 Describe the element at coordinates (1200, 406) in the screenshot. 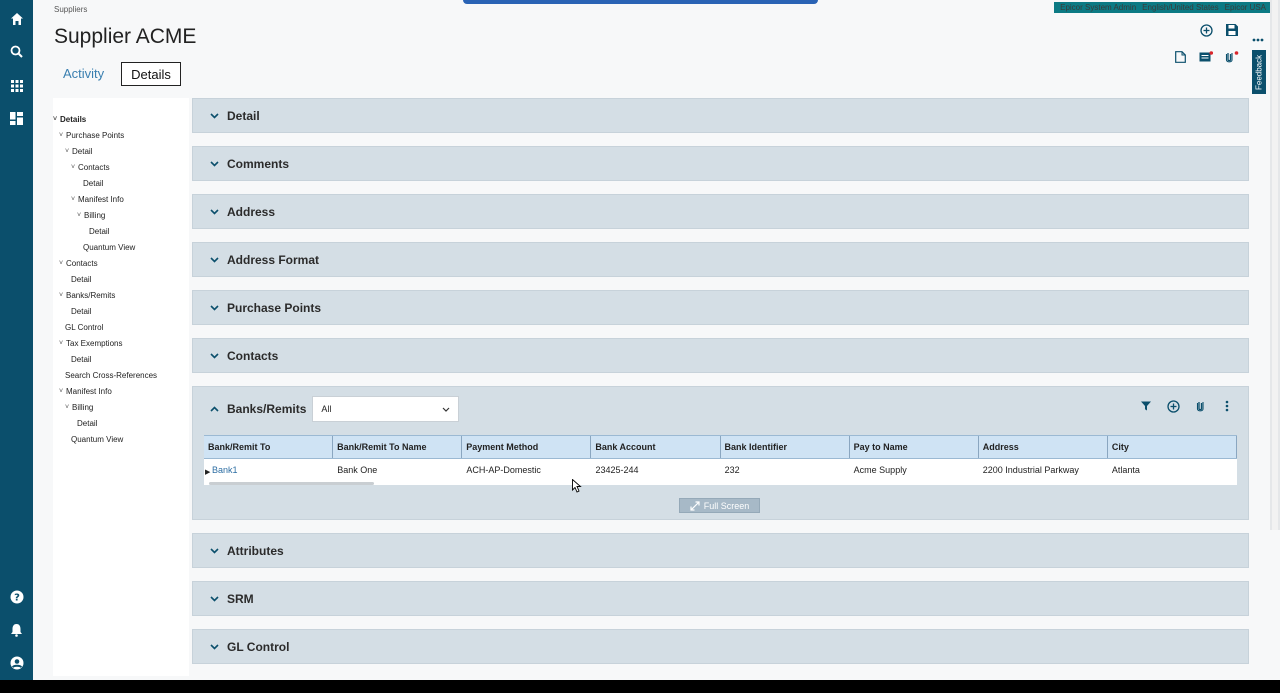

I see `paperclip-icon` at that location.